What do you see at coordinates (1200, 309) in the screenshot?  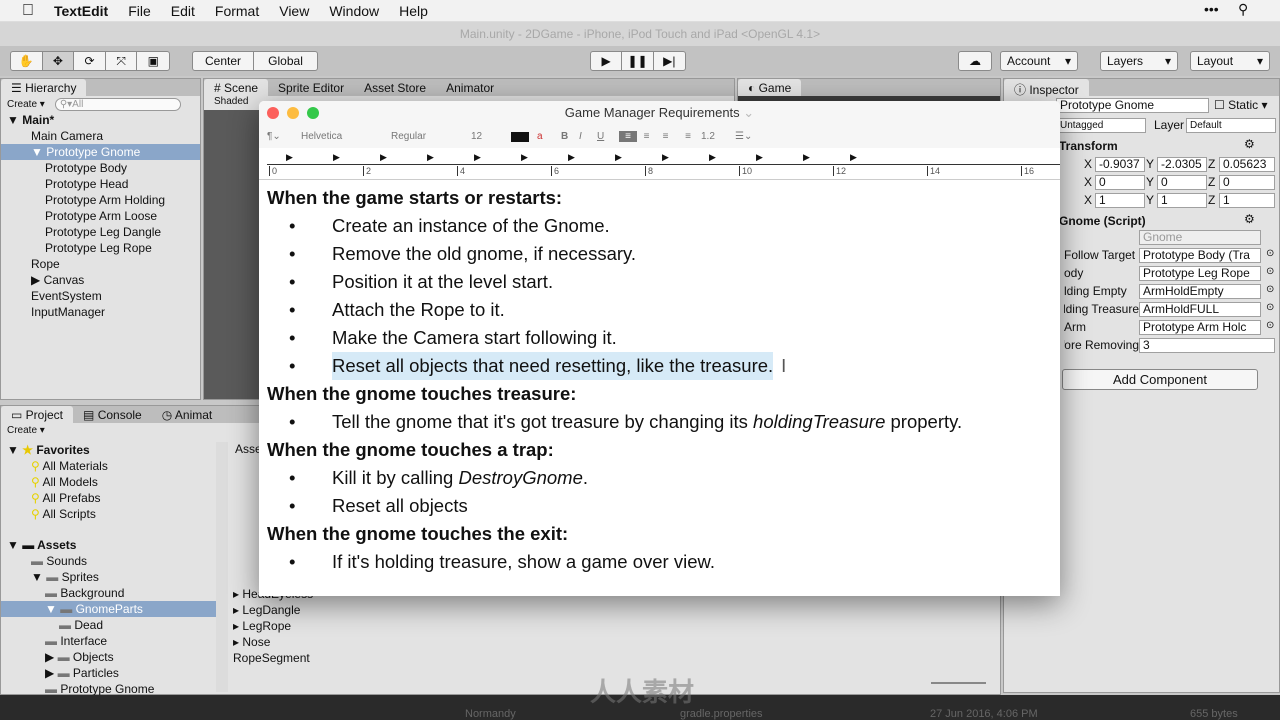 I see `script-field-value: ArmHoldFULL` at bounding box center [1200, 309].